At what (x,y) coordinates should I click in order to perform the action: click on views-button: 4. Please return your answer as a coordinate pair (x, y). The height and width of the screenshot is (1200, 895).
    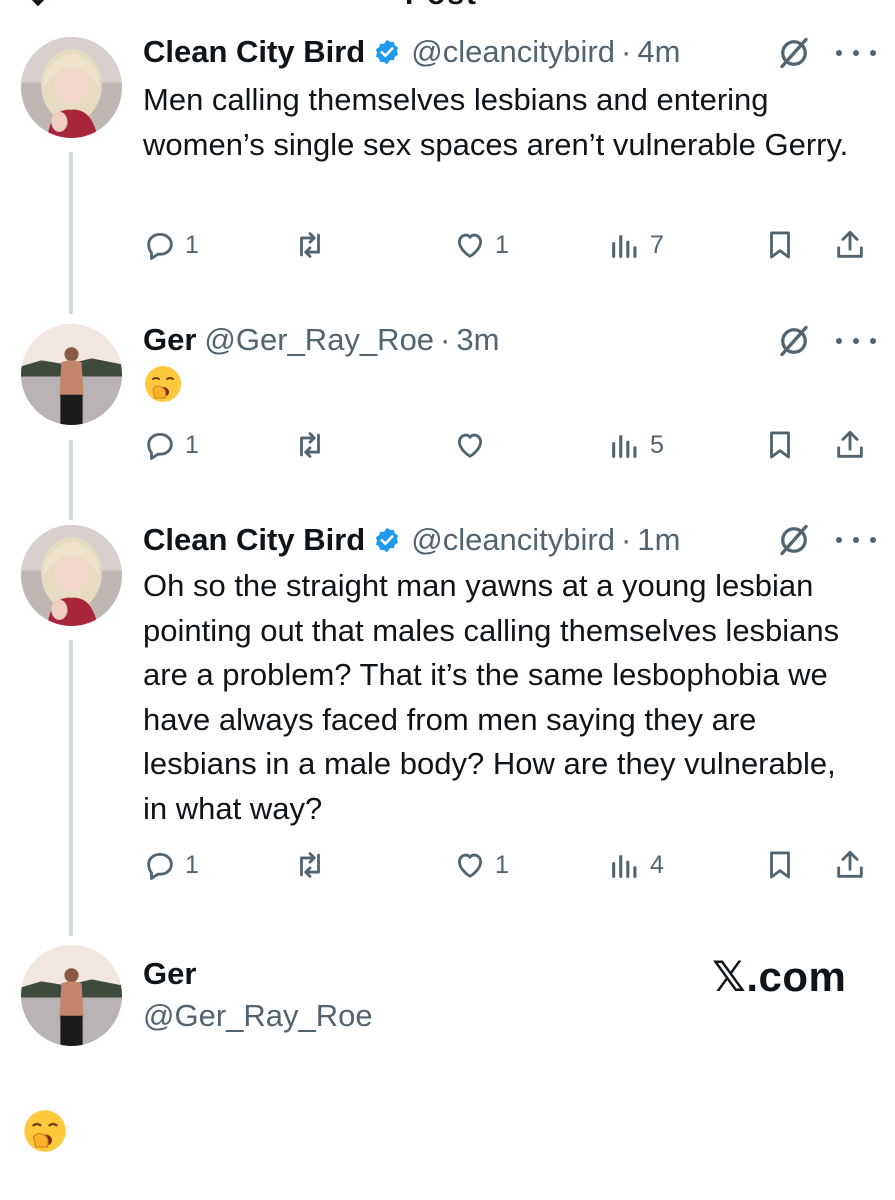
    Looking at the image, I should click on (636, 865).